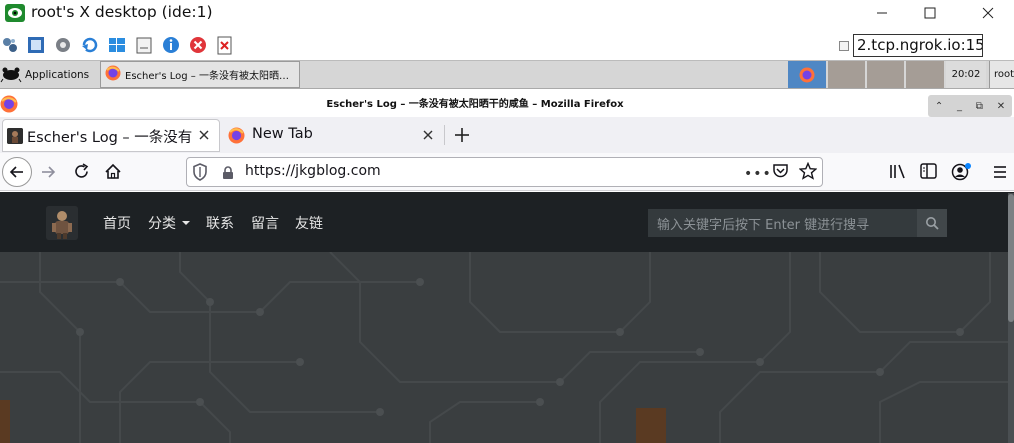  I want to click on site-logo-avatar, so click(62, 223).